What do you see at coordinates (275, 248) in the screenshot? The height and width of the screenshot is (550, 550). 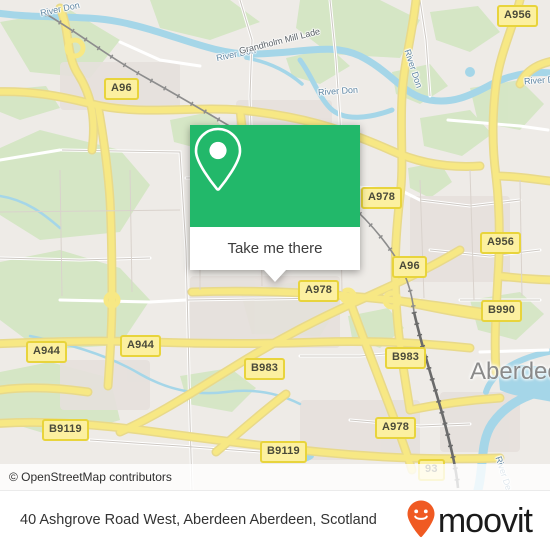 I see `take-me-there-label: Take me there` at bounding box center [275, 248].